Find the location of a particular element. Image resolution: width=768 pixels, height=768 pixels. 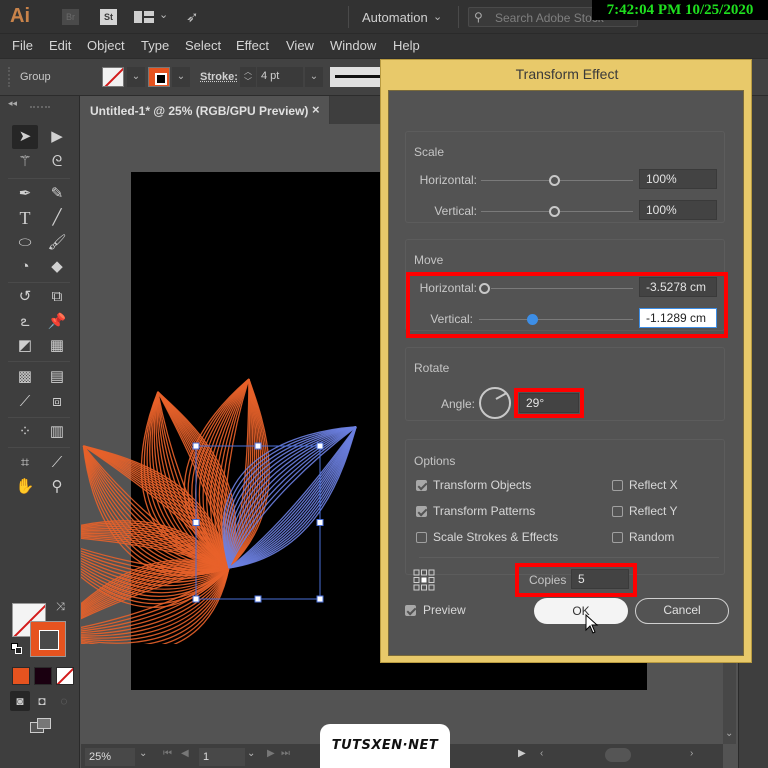

collapse-panel-icon: ◂◂ is located at coordinates (12, 103).